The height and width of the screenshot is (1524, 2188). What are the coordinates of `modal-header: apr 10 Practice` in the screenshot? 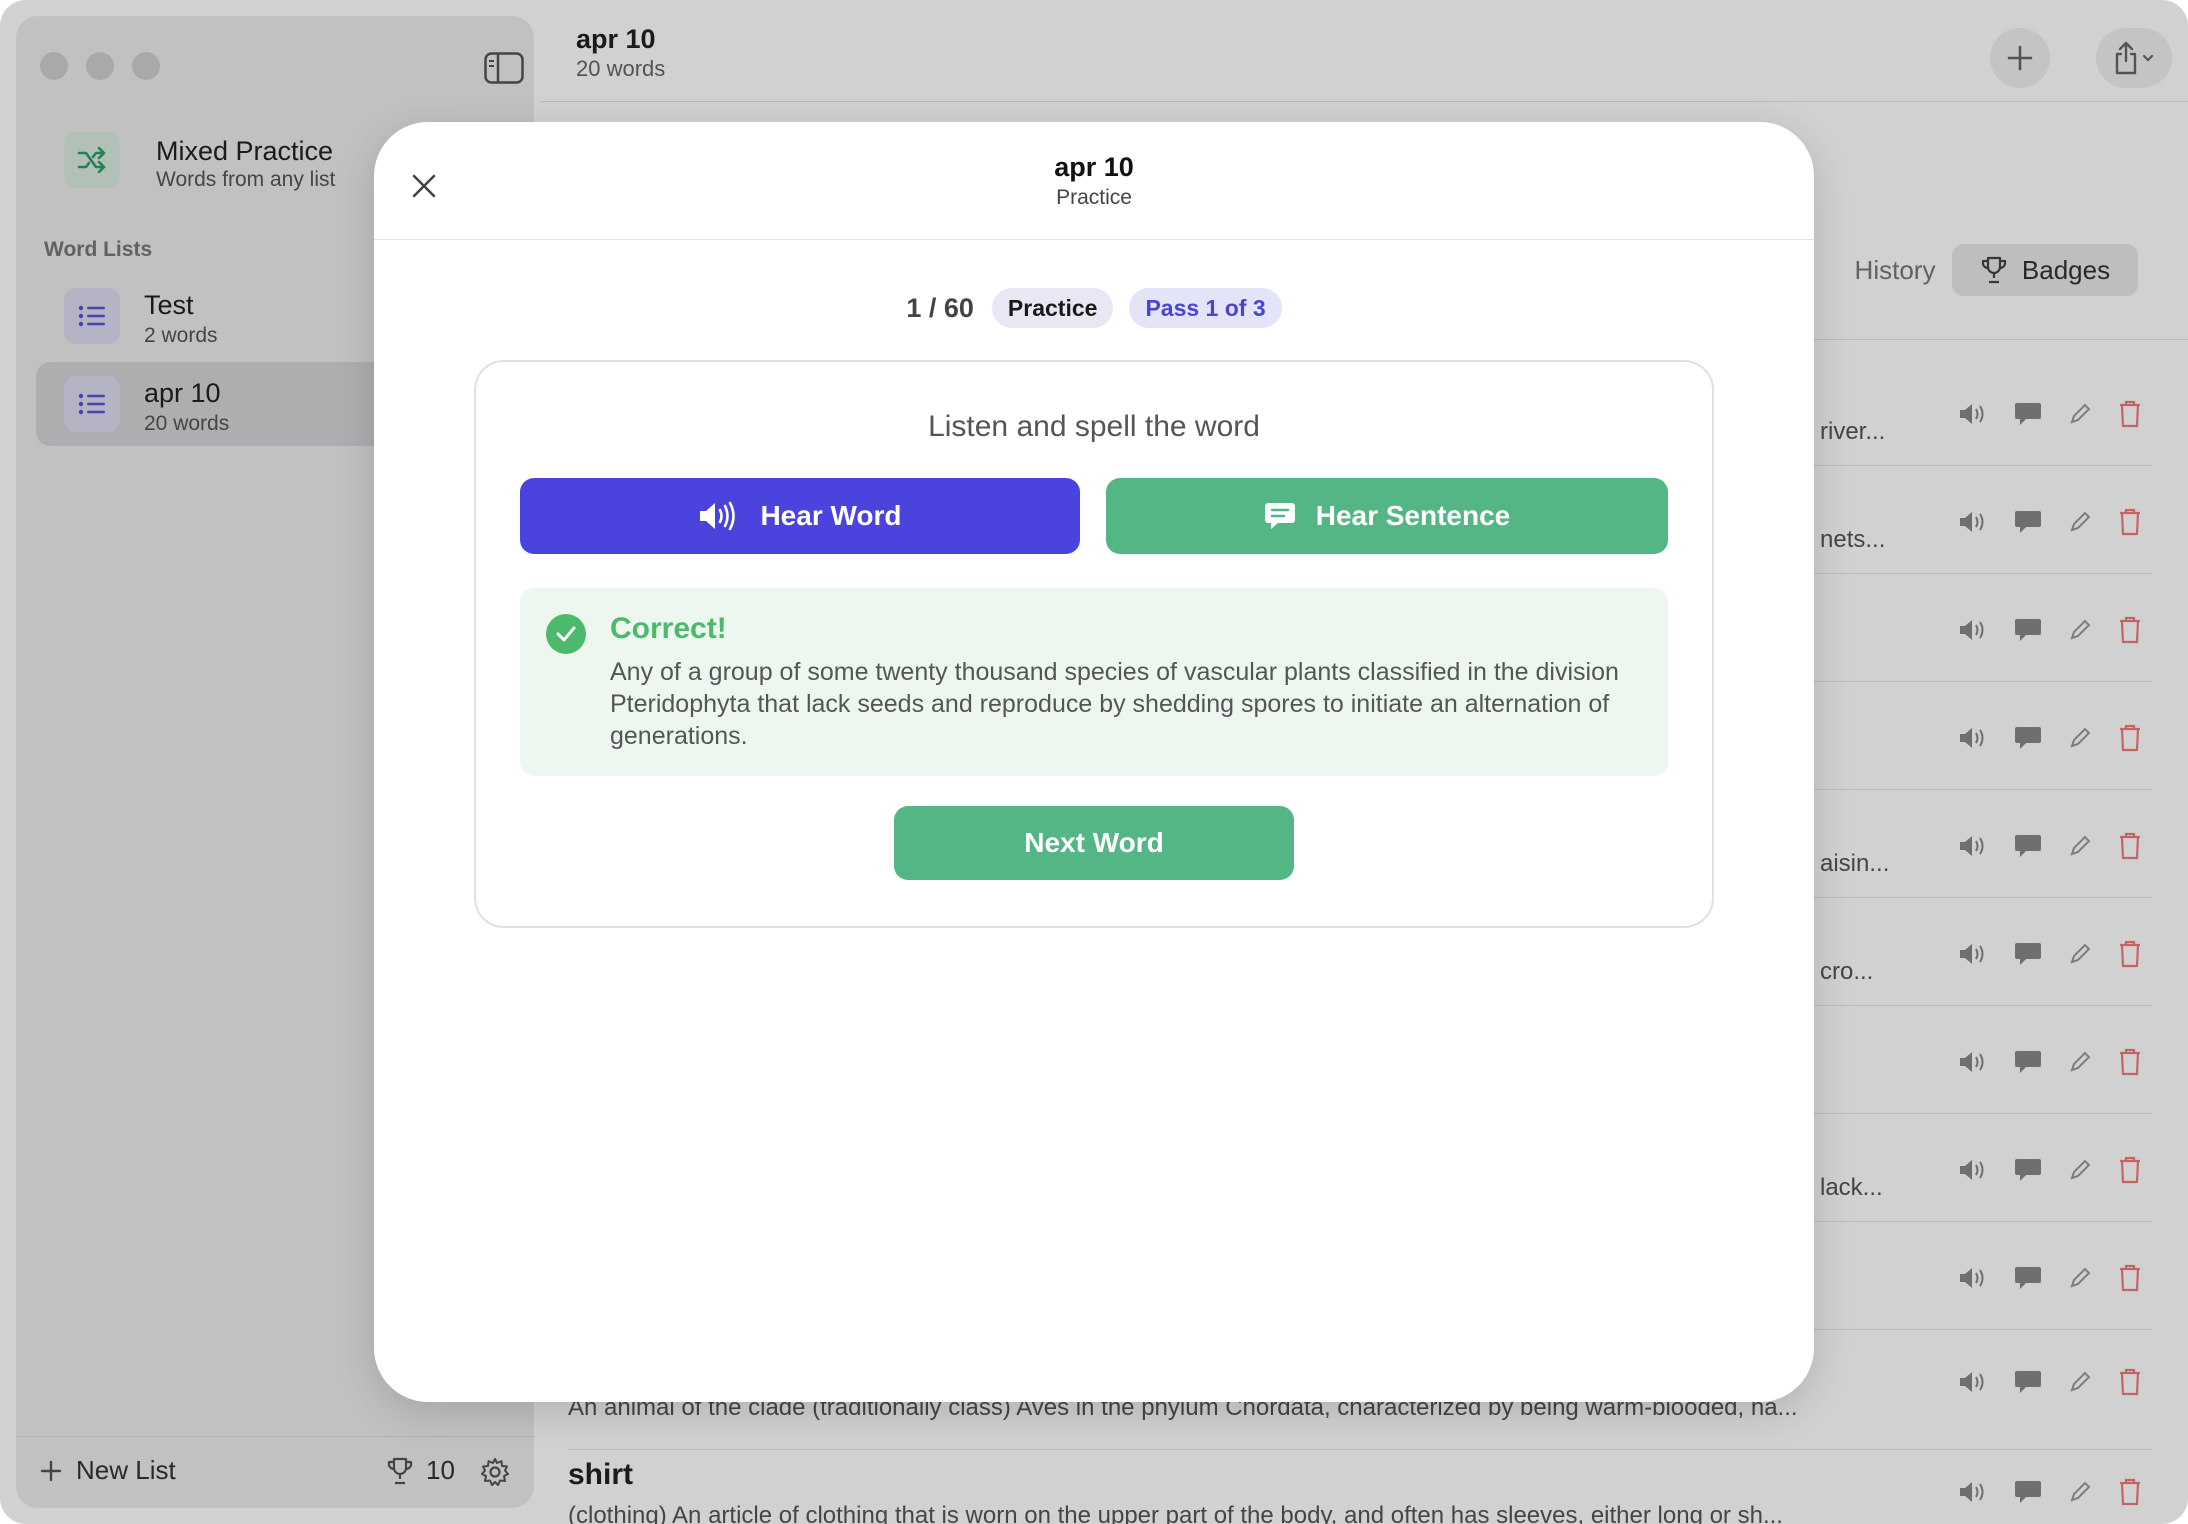 It's located at (1094, 181).